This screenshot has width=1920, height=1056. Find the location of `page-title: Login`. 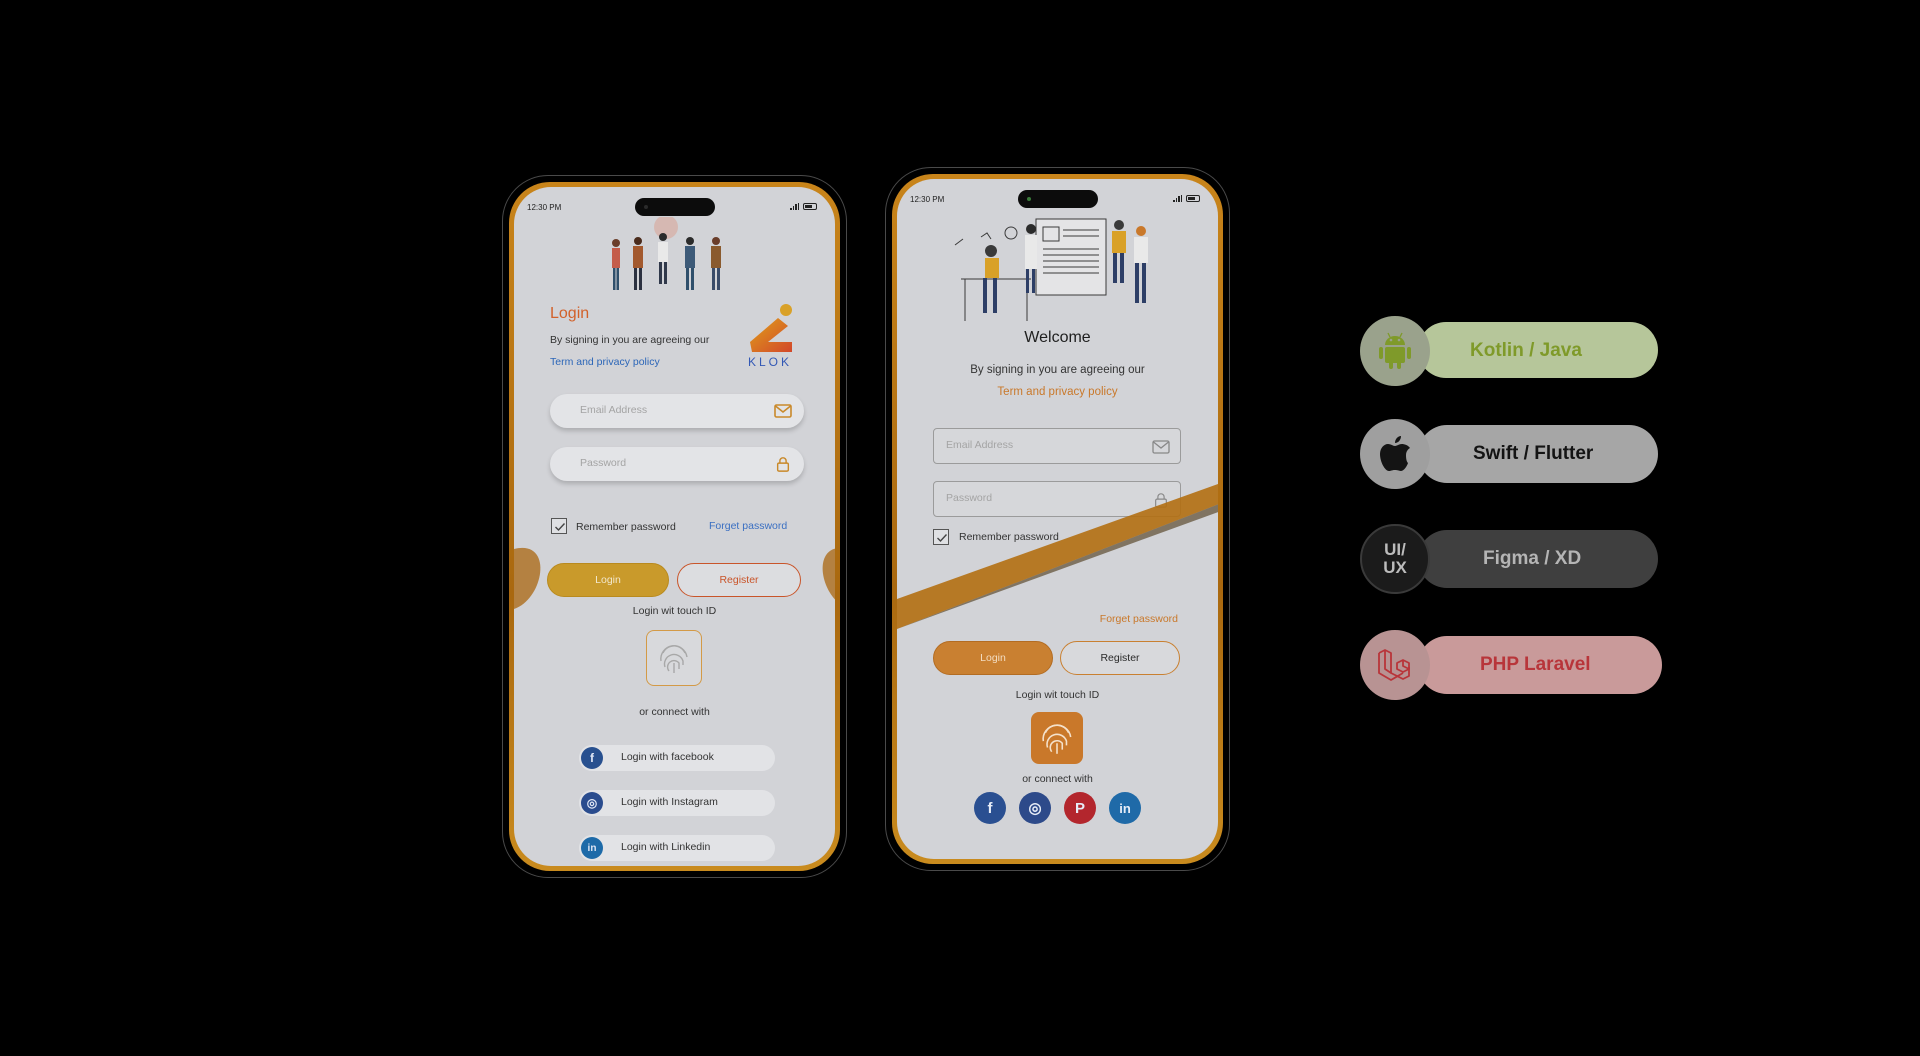

page-title: Login is located at coordinates (570, 313).